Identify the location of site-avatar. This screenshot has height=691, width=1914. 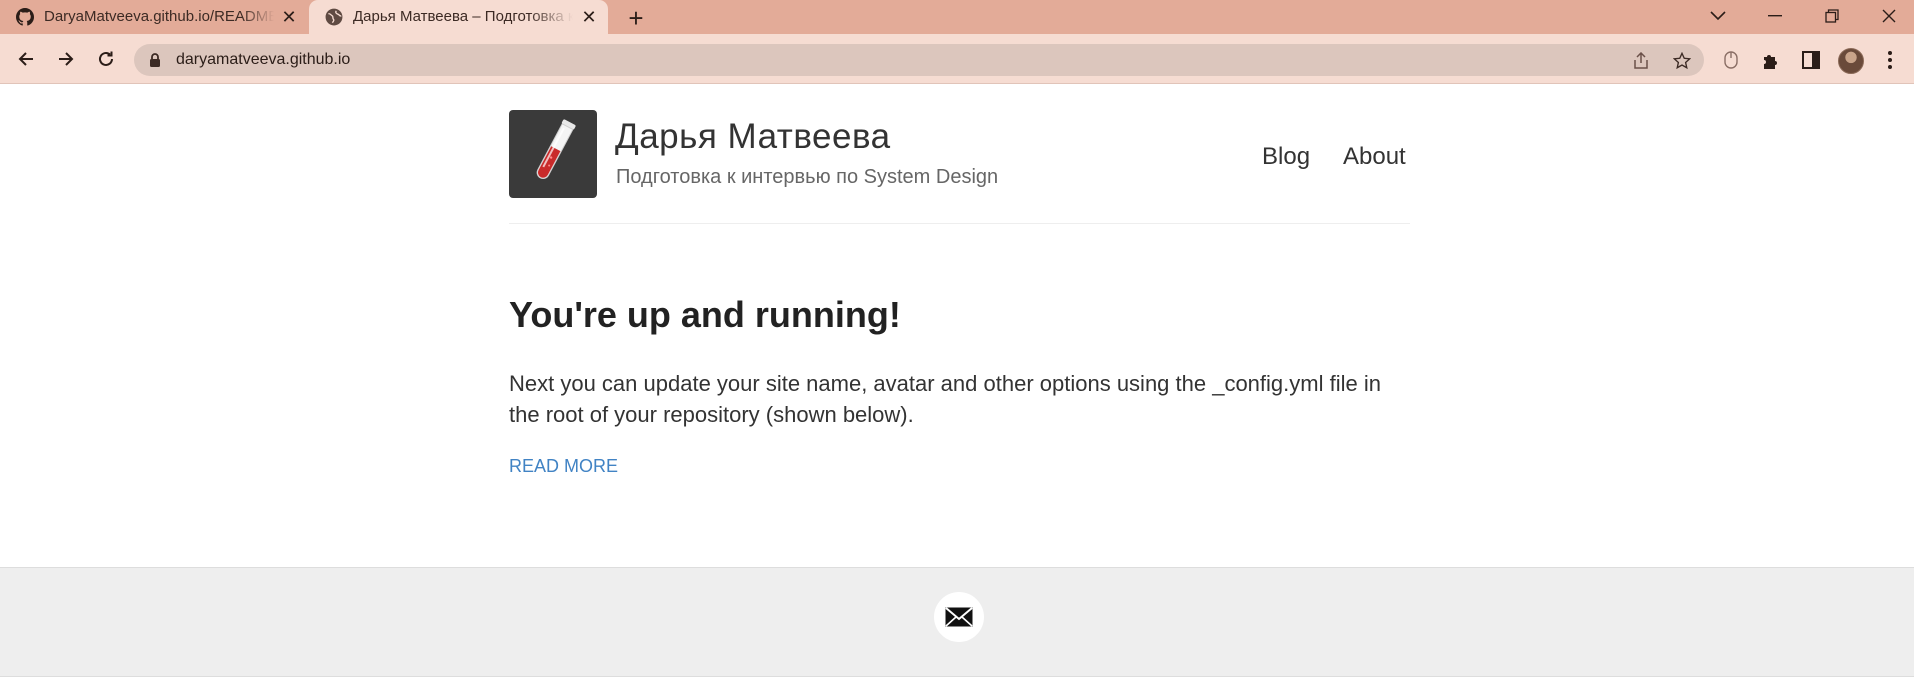
(553, 154).